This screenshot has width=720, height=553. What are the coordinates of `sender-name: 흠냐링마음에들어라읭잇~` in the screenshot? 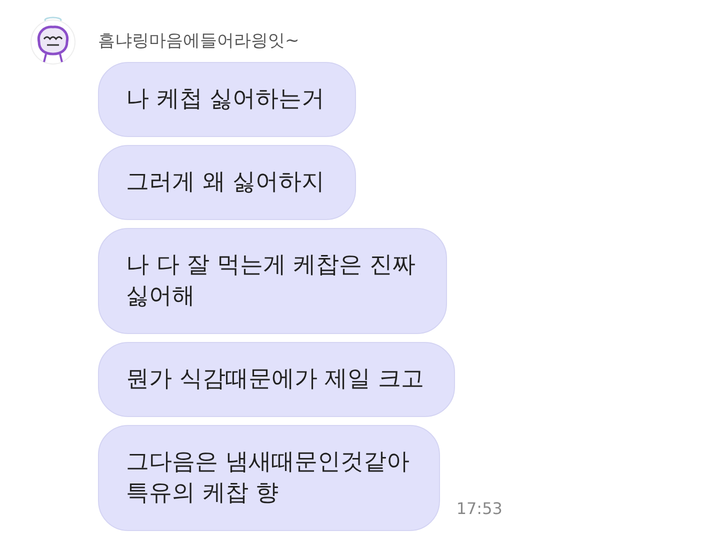 It's located at (199, 41).